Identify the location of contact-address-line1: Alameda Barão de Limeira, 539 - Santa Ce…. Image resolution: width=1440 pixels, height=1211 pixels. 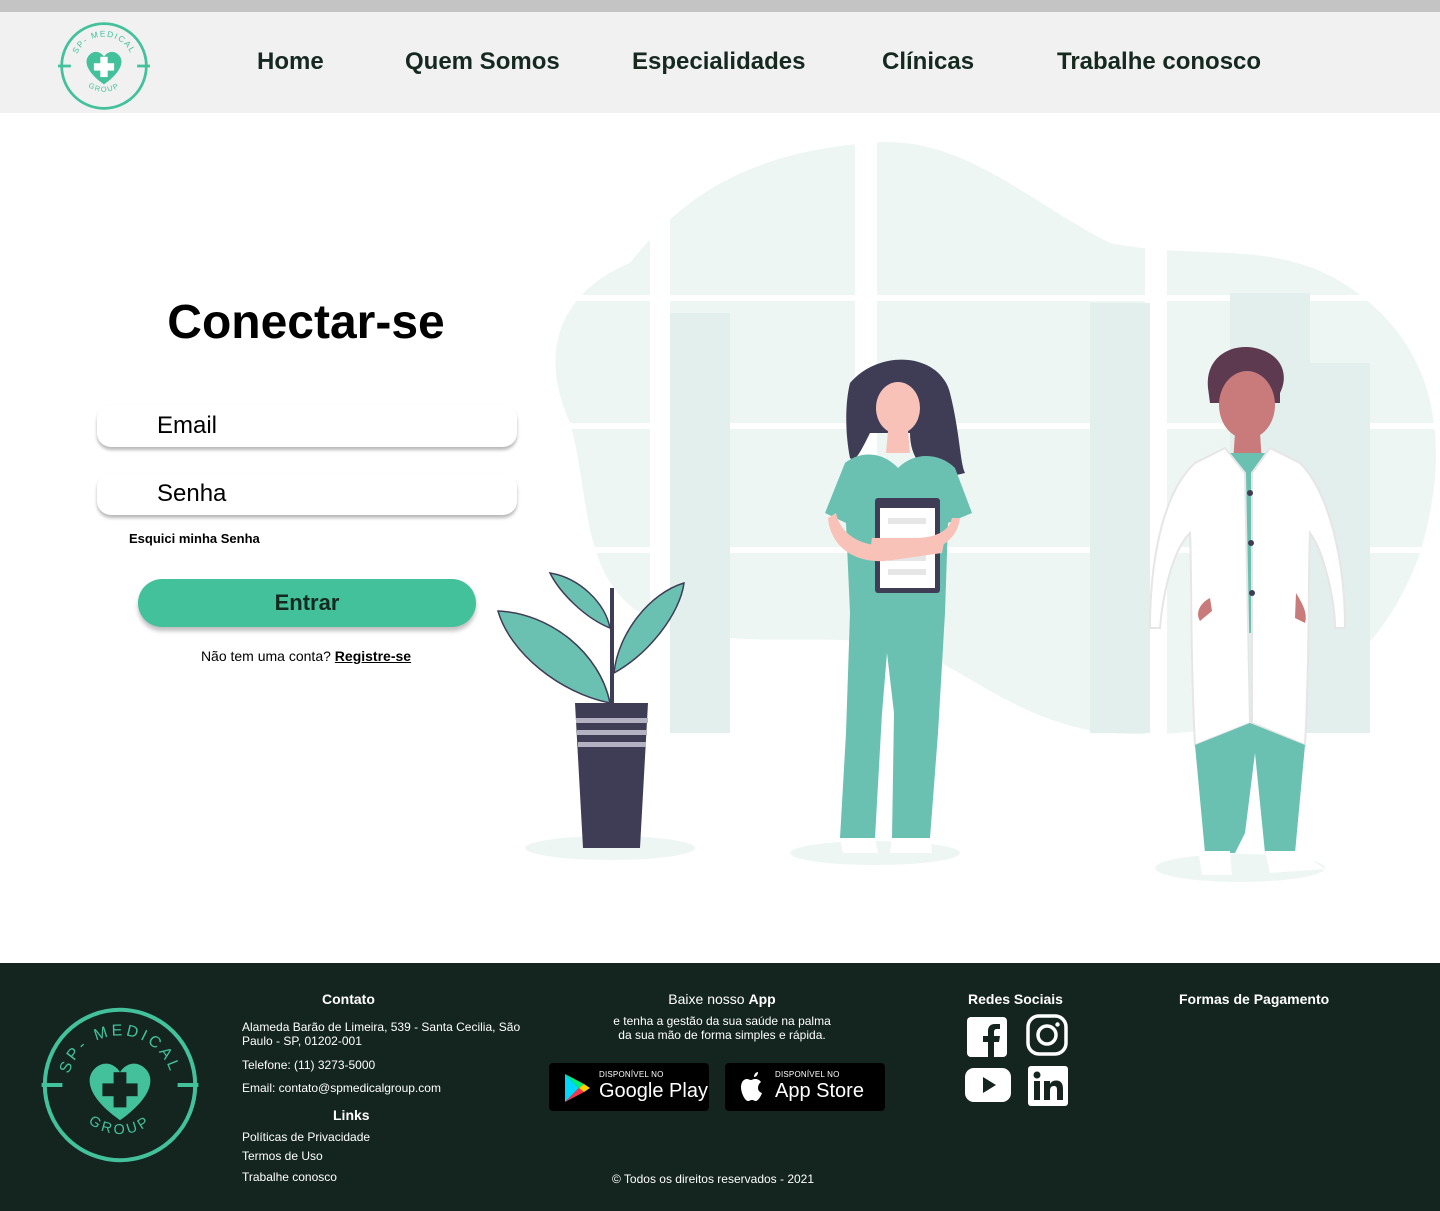
(381, 1027).